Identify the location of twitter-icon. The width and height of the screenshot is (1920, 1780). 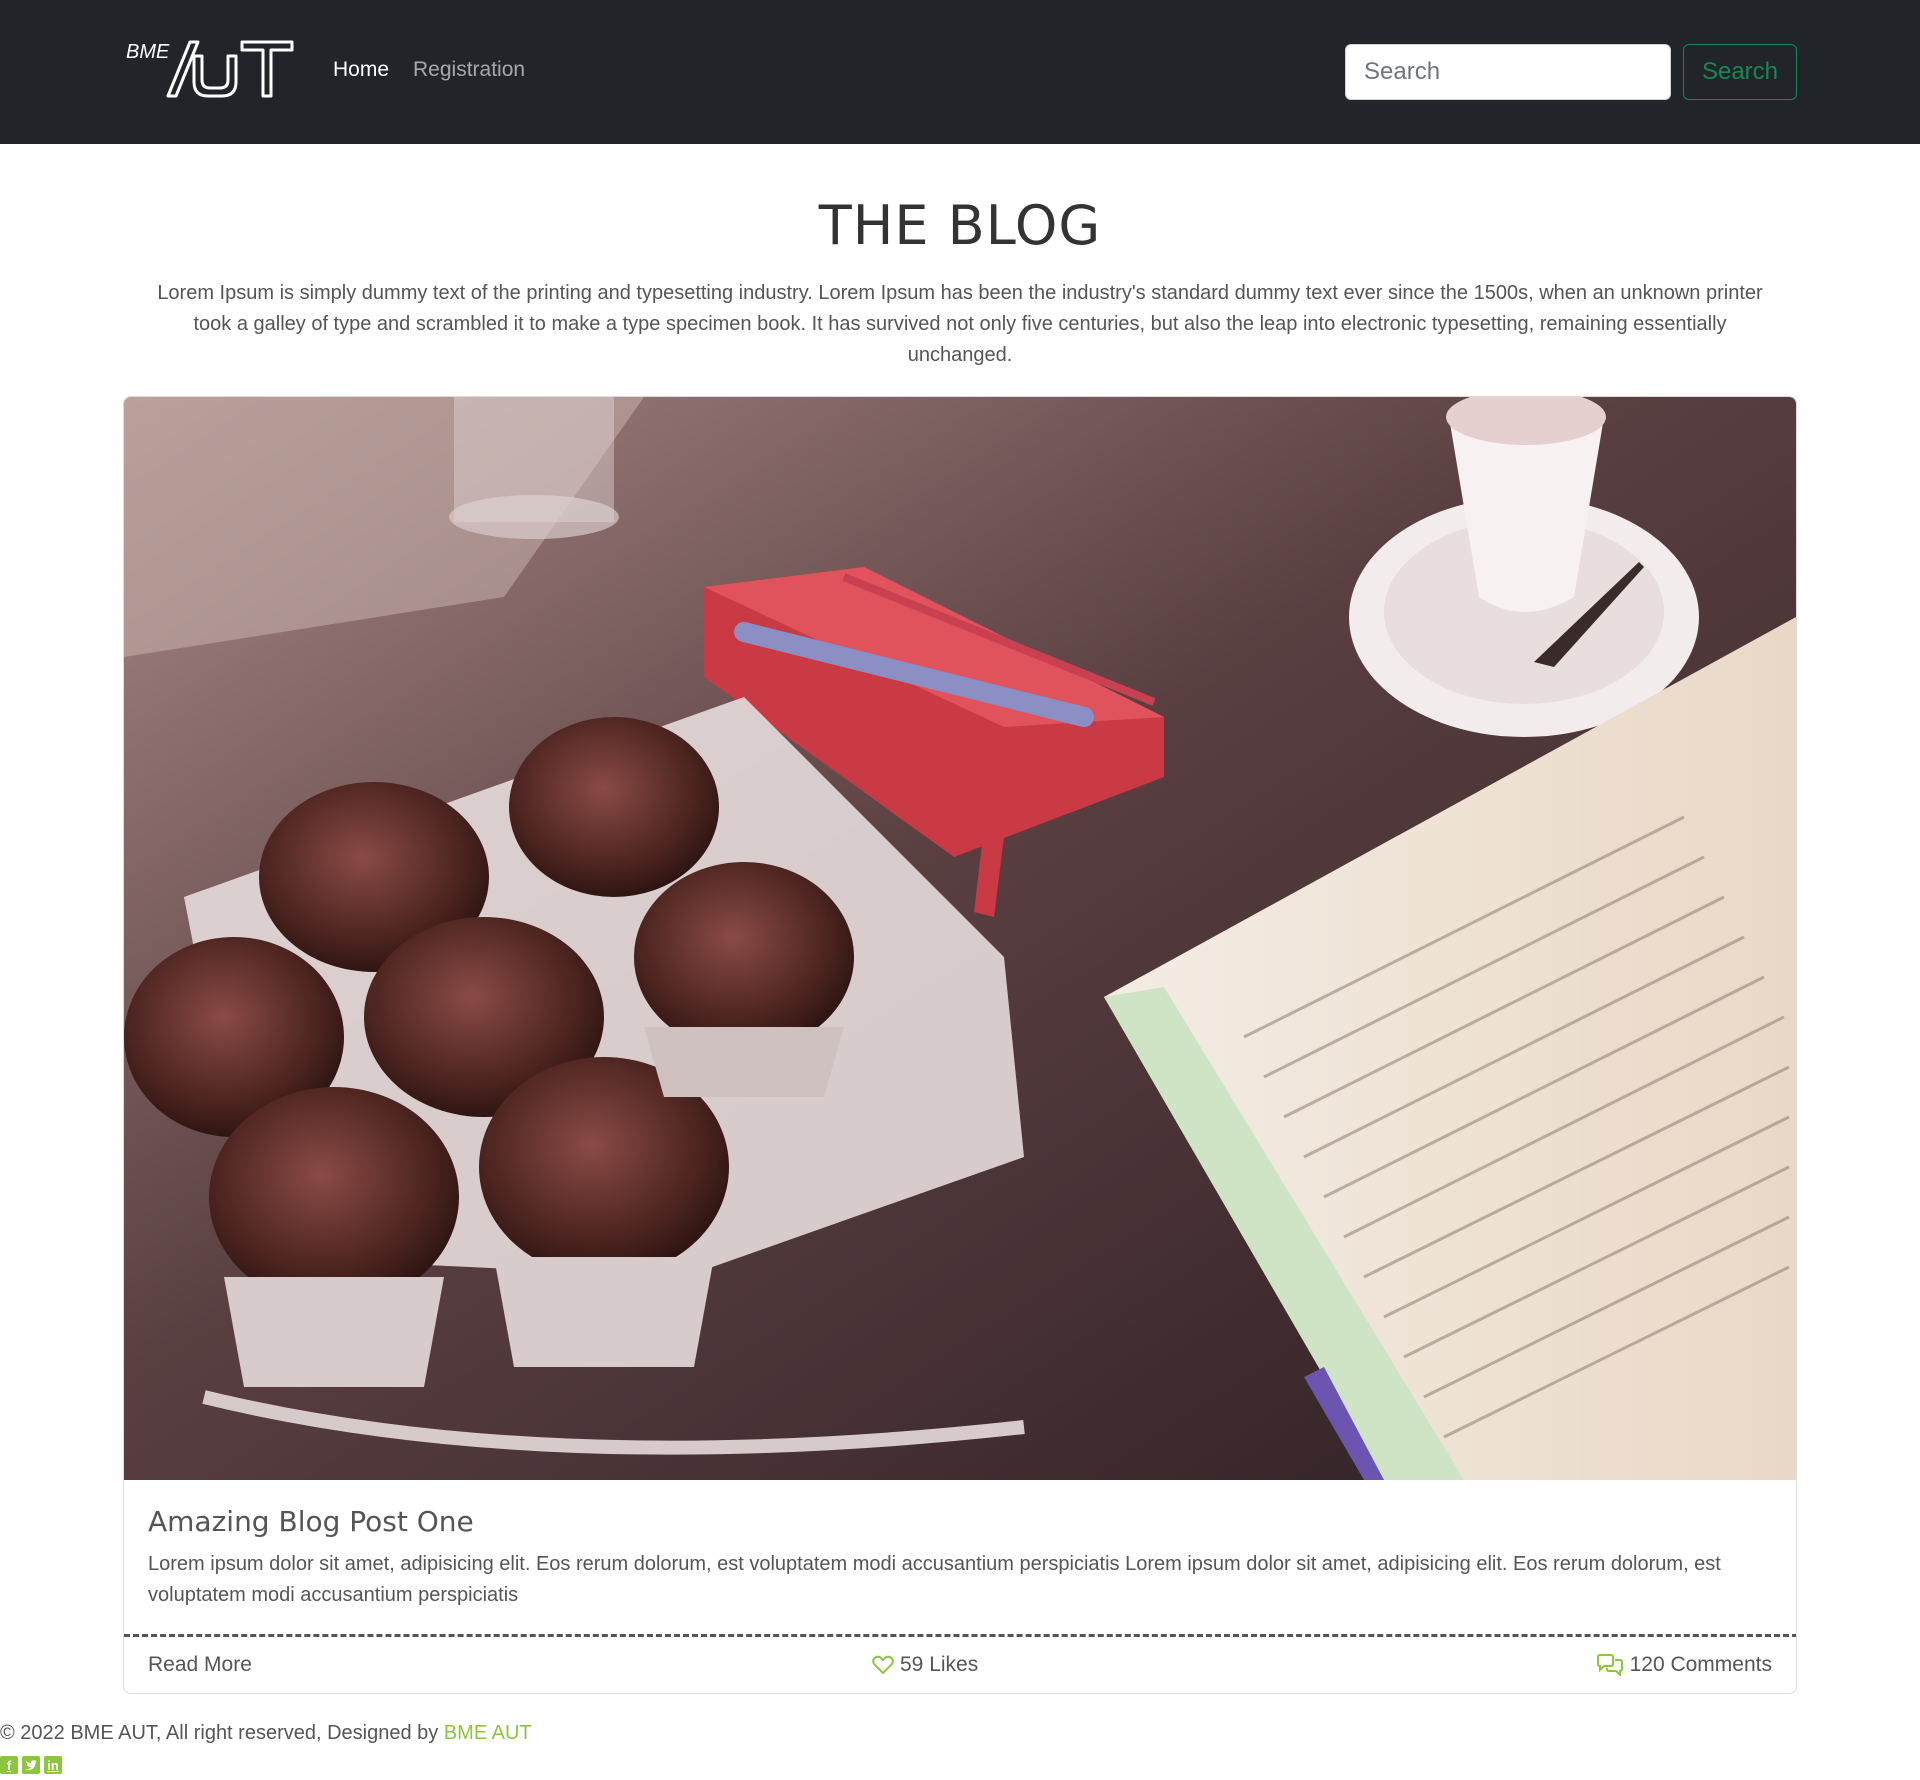
(31, 1765).